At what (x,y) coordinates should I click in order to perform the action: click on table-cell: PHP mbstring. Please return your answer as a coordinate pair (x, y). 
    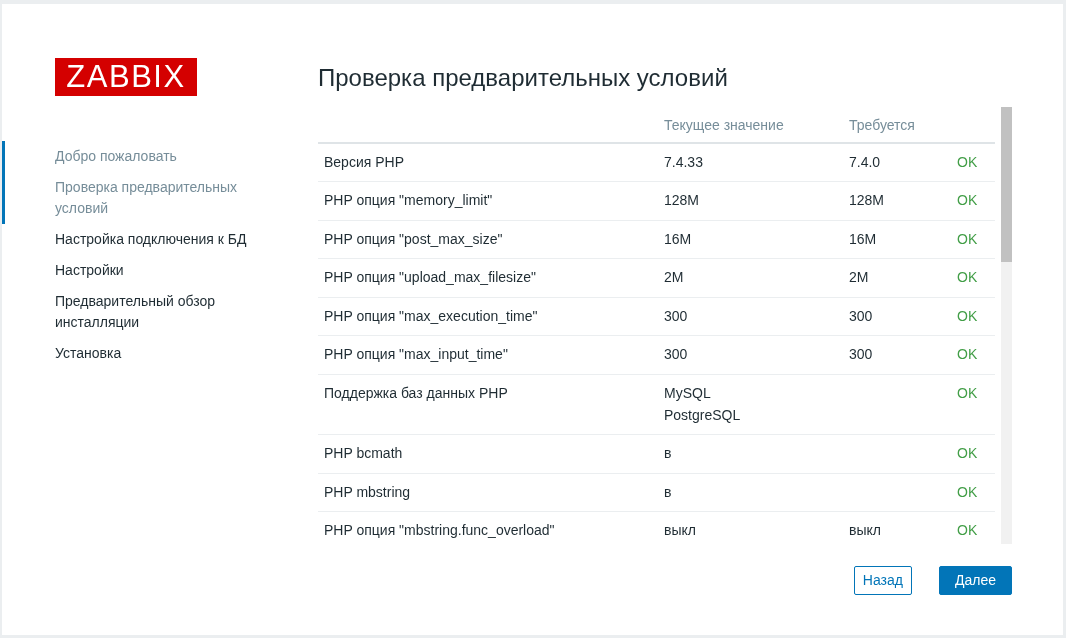
    Looking at the image, I should click on (488, 492).